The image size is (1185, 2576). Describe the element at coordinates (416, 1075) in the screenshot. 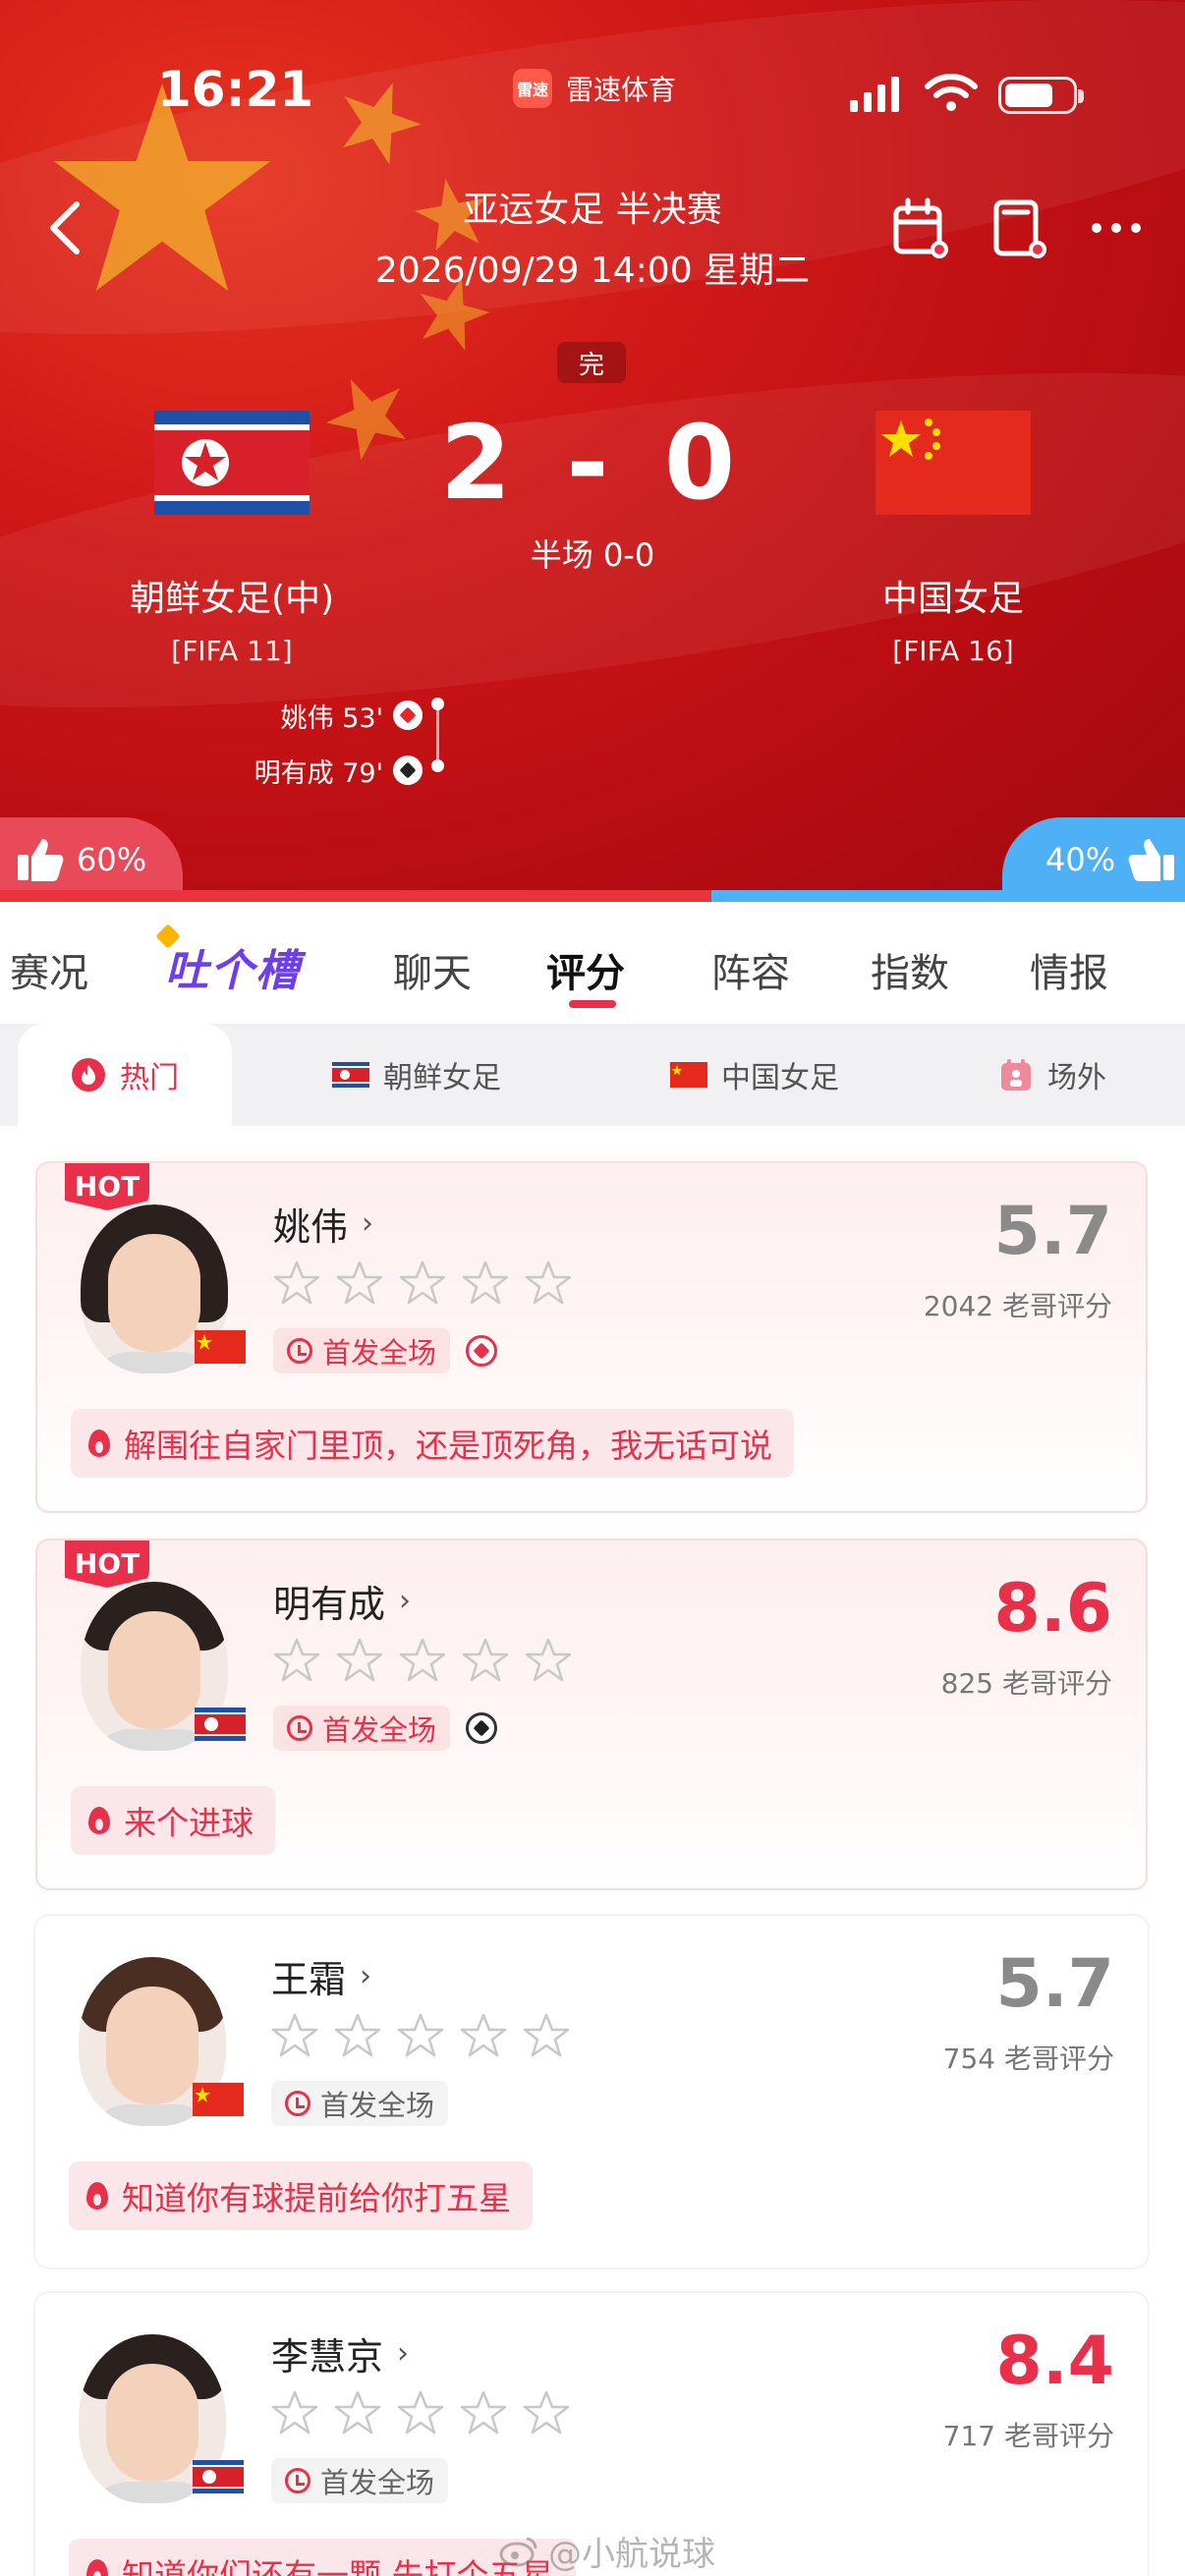

I see `subtab-north-korea: 朝鲜女足` at that location.